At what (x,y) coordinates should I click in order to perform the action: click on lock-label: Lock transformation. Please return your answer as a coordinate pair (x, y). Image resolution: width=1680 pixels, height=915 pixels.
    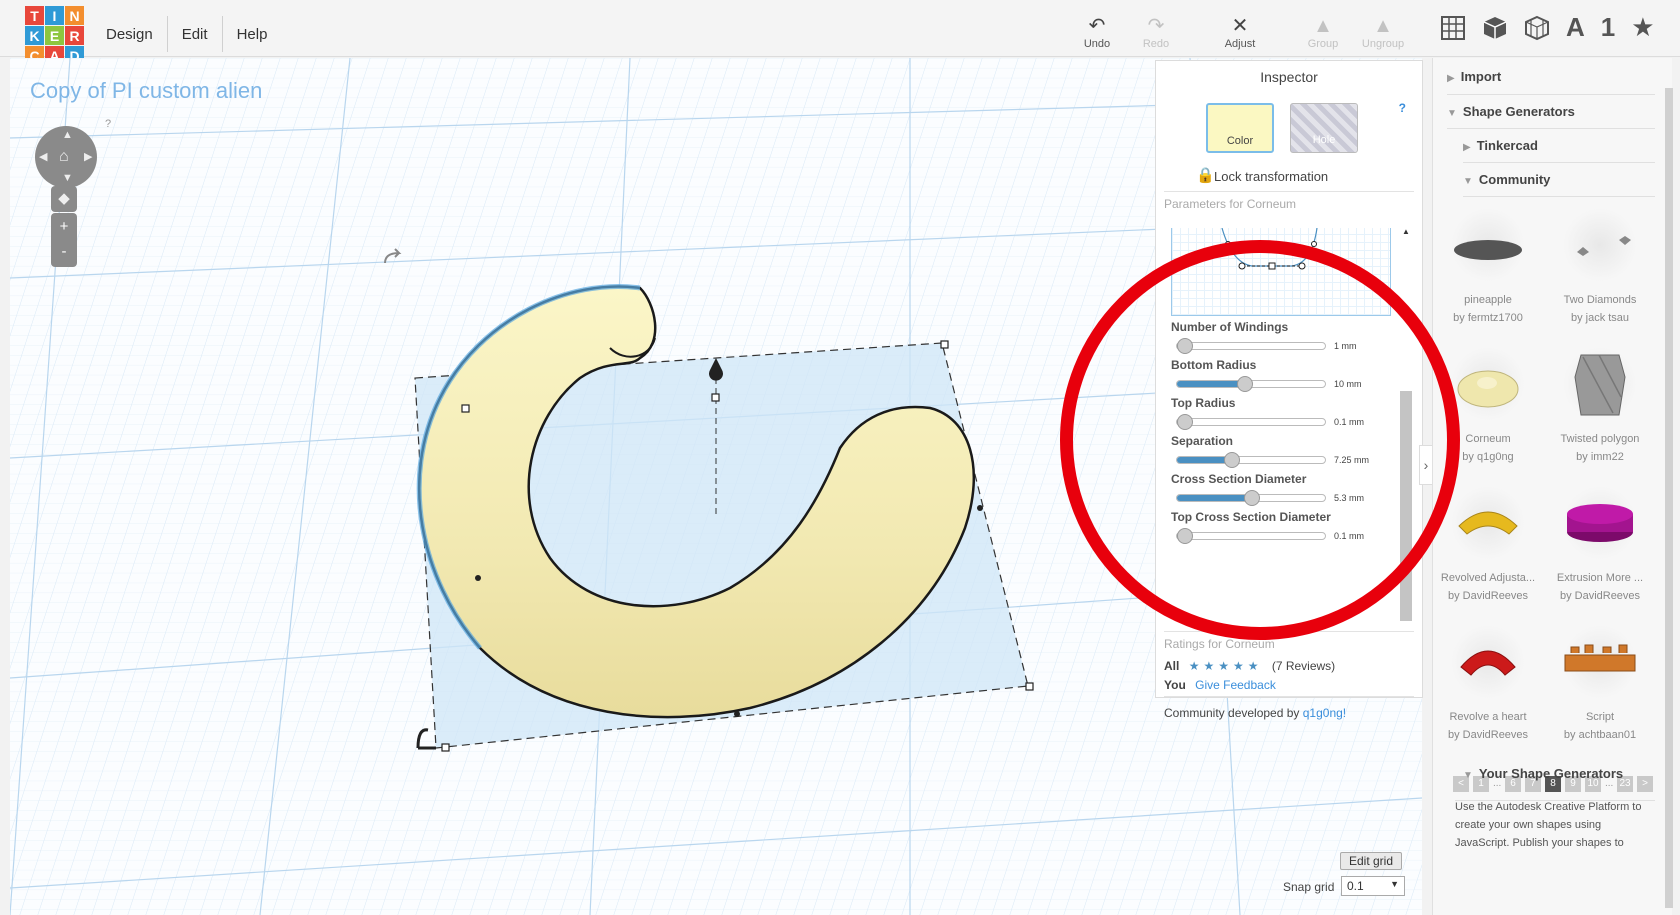
    Looking at the image, I should click on (1271, 176).